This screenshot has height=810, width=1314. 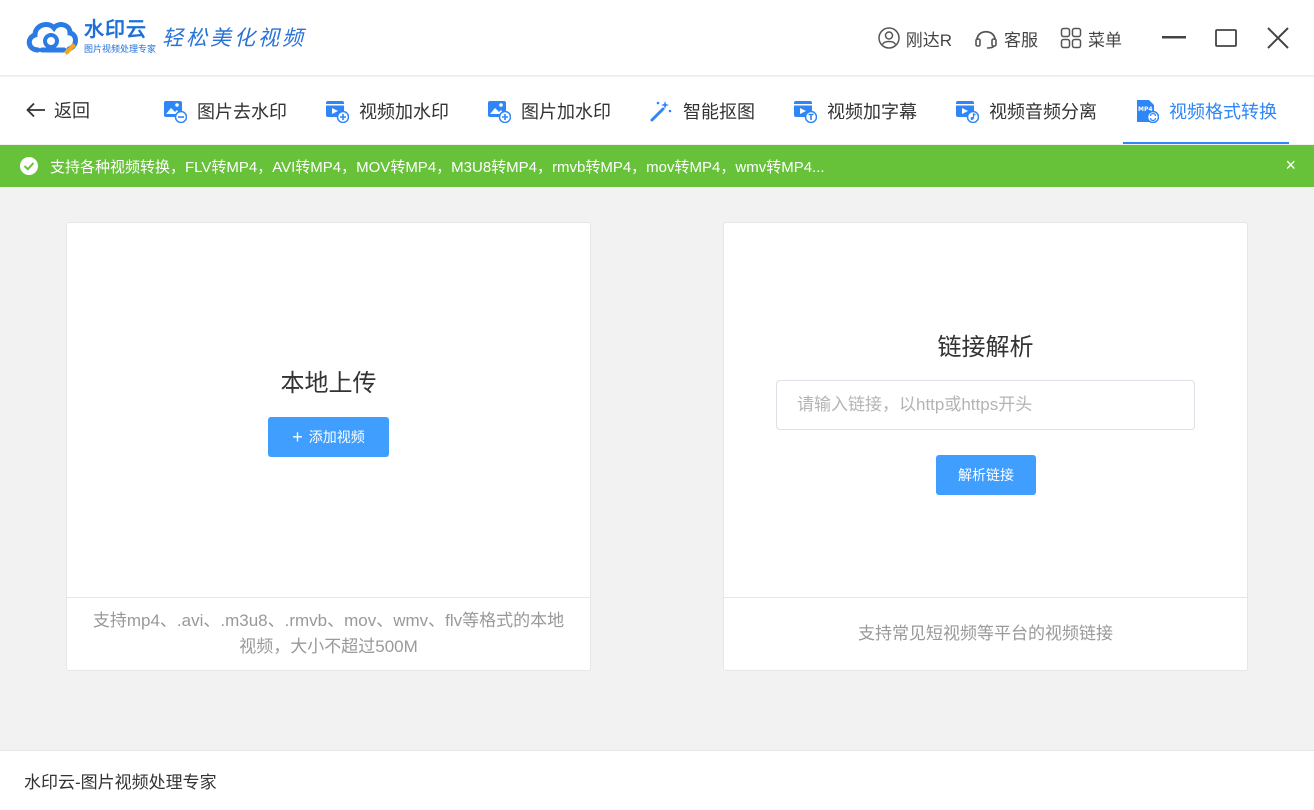 I want to click on tab-label: 视频加水印, so click(x=404, y=111).